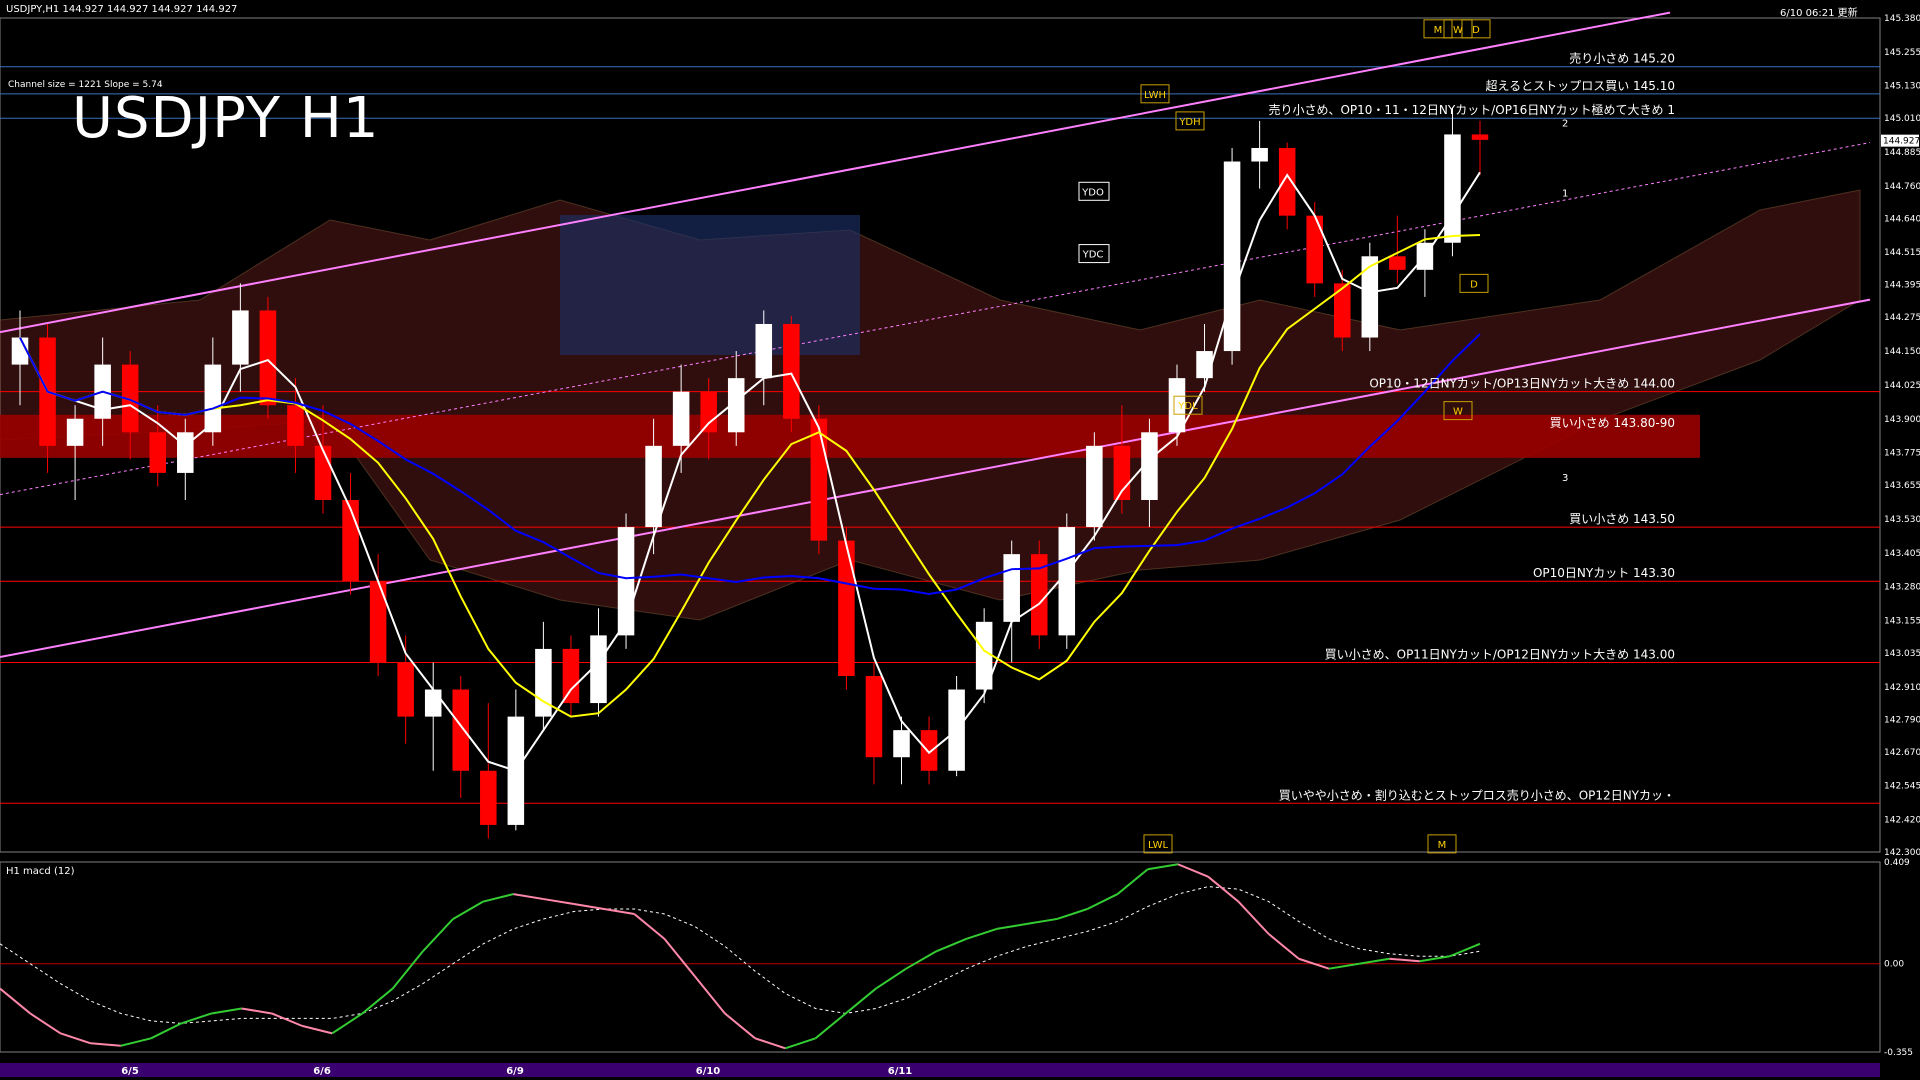 This screenshot has width=1920, height=1080. Describe the element at coordinates (40, 871) in the screenshot. I see `macd-label: H1 macd (12)` at that location.